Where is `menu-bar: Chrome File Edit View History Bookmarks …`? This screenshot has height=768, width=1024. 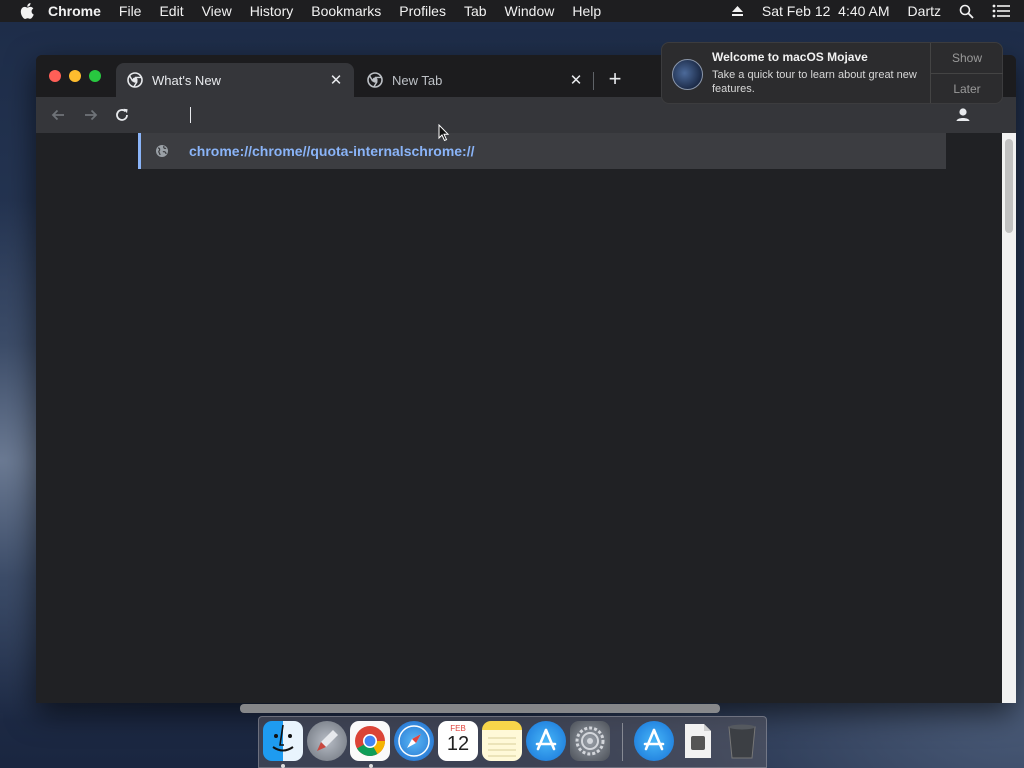
menu-bar: Chrome File Edit View History Bookmarks … is located at coordinates (512, 11).